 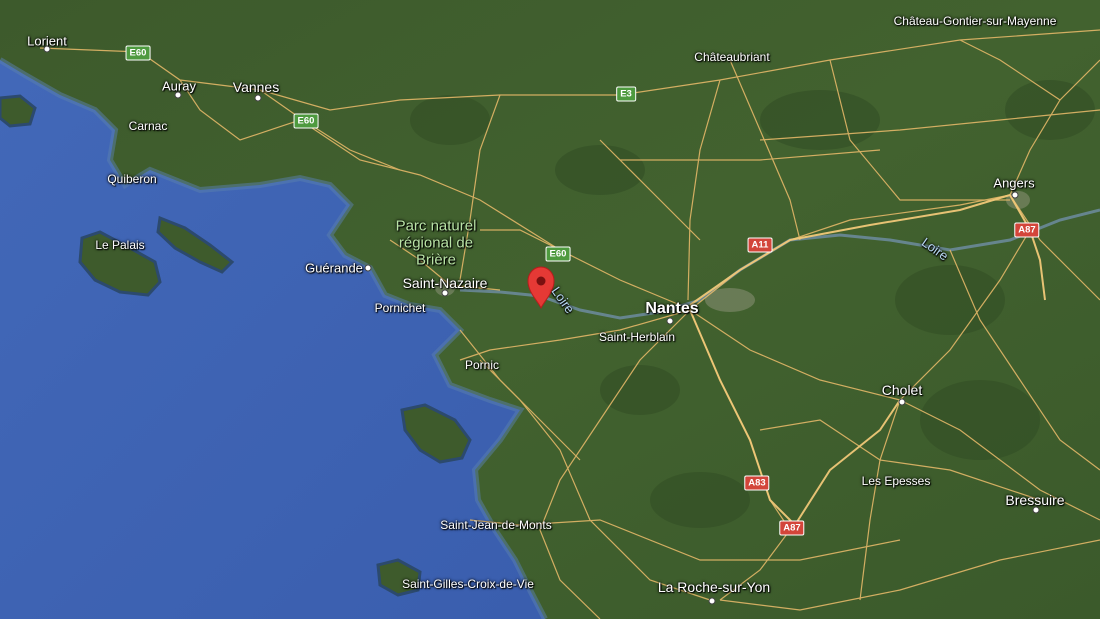 I want to click on place-label-cholet: Cholet, so click(x=902, y=390).